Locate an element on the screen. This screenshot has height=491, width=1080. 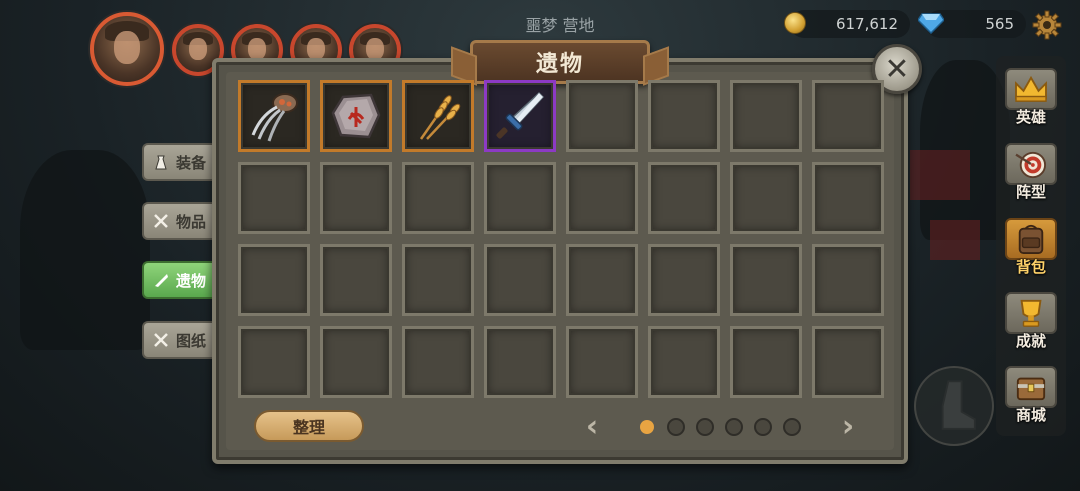
tab-relics: 遗物 is located at coordinates (178, 280).